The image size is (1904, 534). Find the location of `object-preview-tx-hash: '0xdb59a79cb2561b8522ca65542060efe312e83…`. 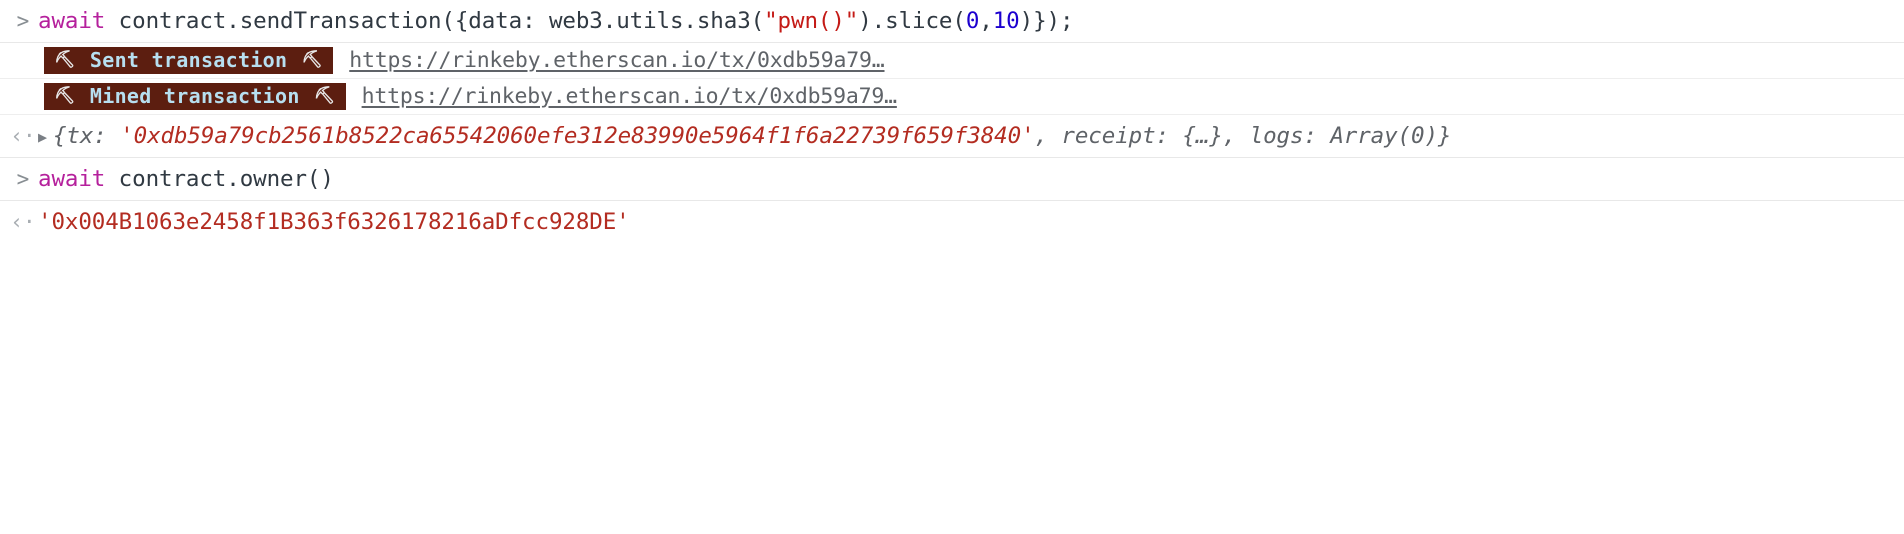

object-preview-tx-hash: '0xdb59a79cb2561b8522ca65542060efe312e83… is located at coordinates (577, 135).